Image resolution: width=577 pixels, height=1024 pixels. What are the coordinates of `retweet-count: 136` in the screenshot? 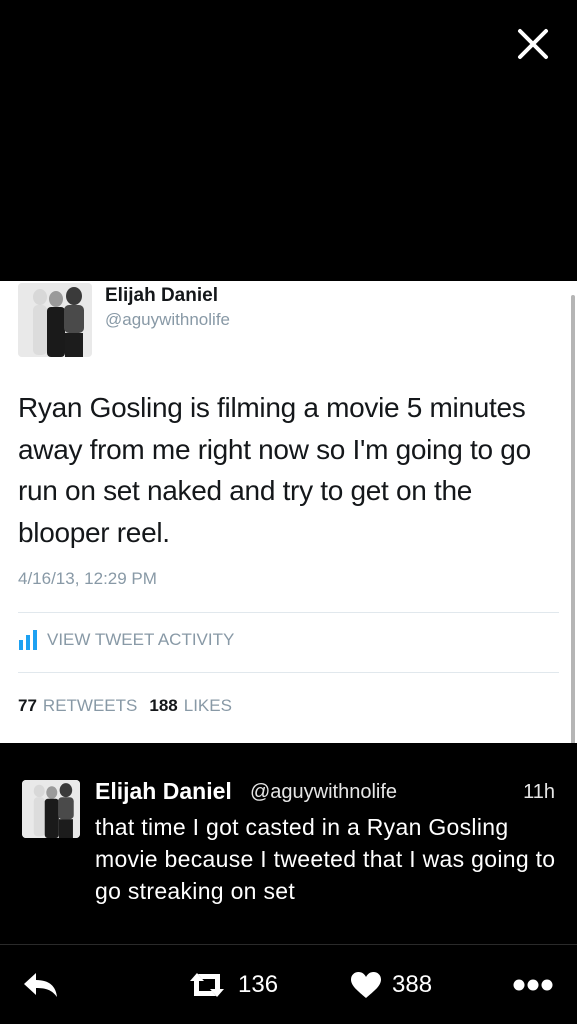 It's located at (258, 984).